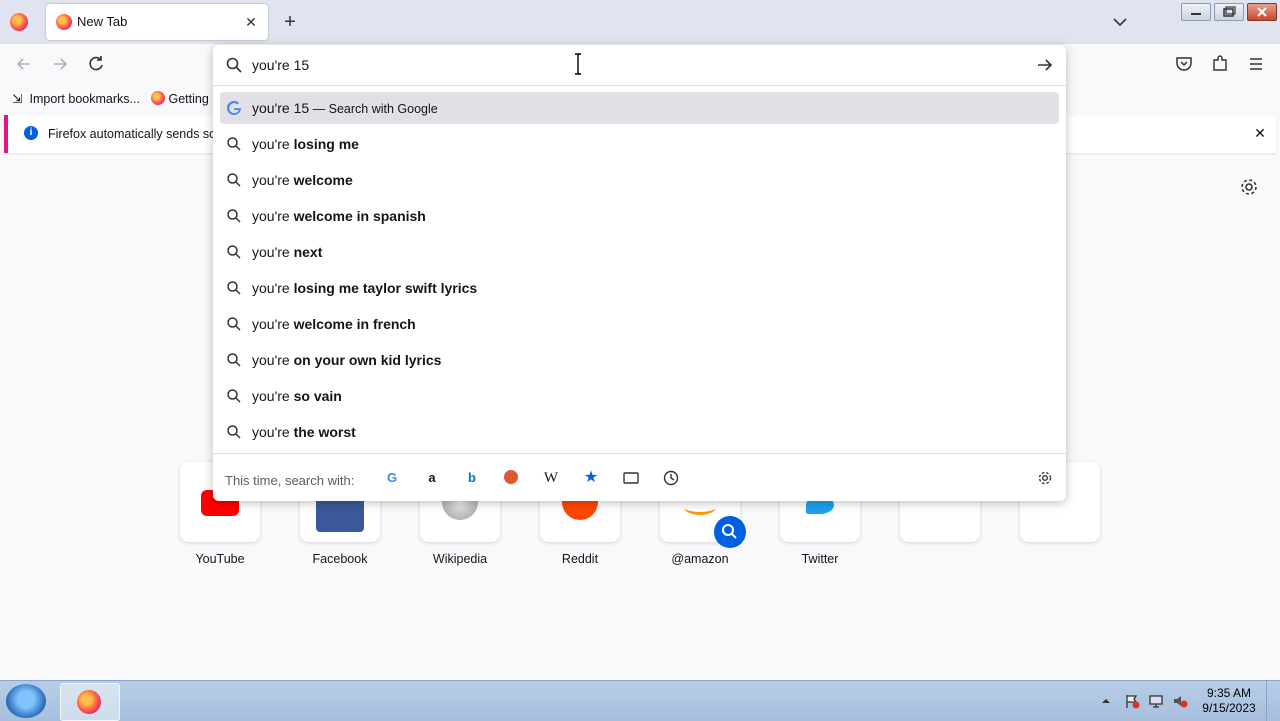 This screenshot has height=721, width=1280. Describe the element at coordinates (639, 252) in the screenshot. I see `search-suggestion-row: you're next` at that location.